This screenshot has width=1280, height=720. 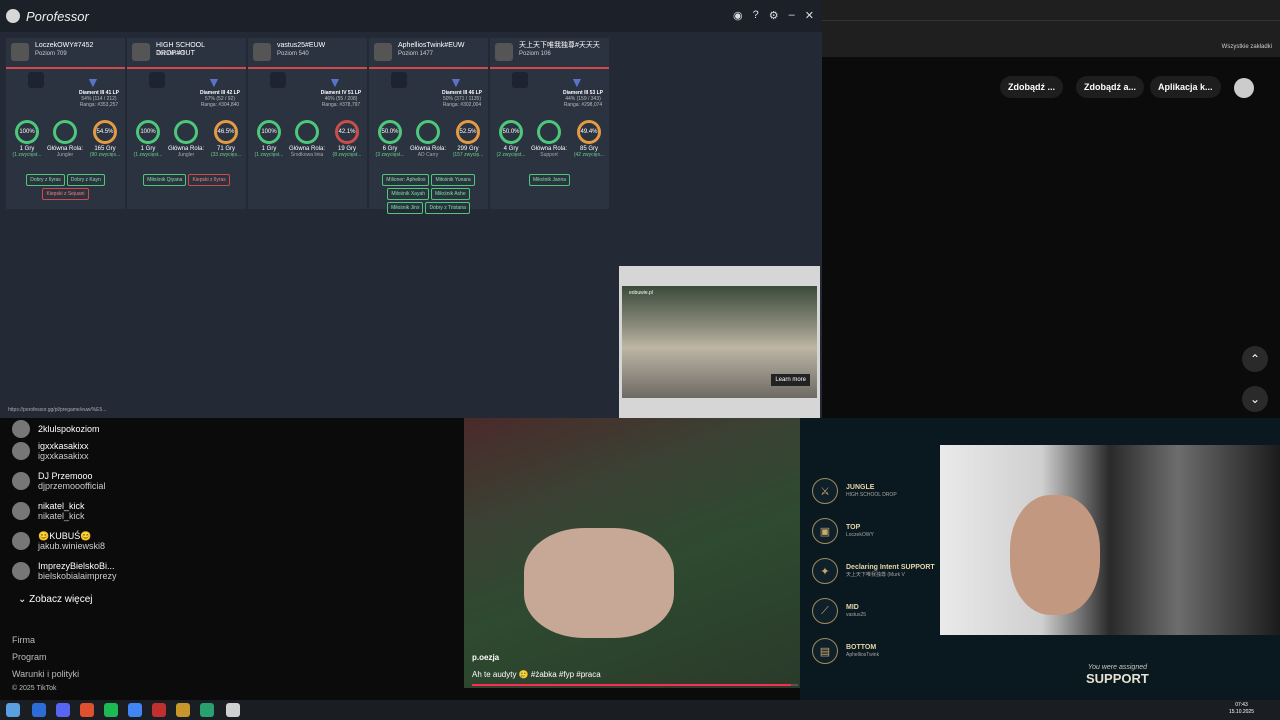 What do you see at coordinates (825, 491) in the screenshot?
I see `role-icon: ⚔` at bounding box center [825, 491].